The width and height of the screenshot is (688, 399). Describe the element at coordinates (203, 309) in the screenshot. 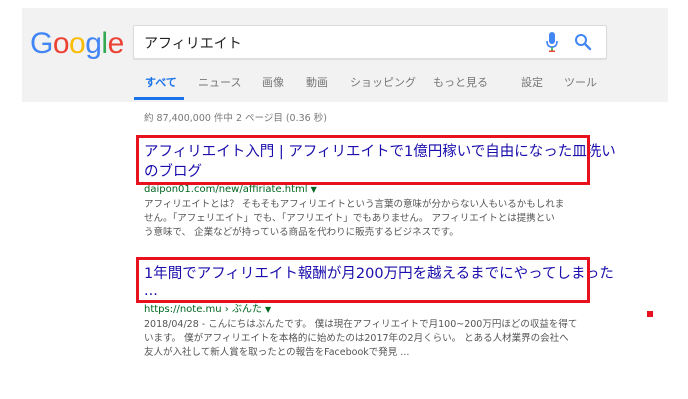

I see `result-url-text: https://note.mu › ぶんた` at that location.